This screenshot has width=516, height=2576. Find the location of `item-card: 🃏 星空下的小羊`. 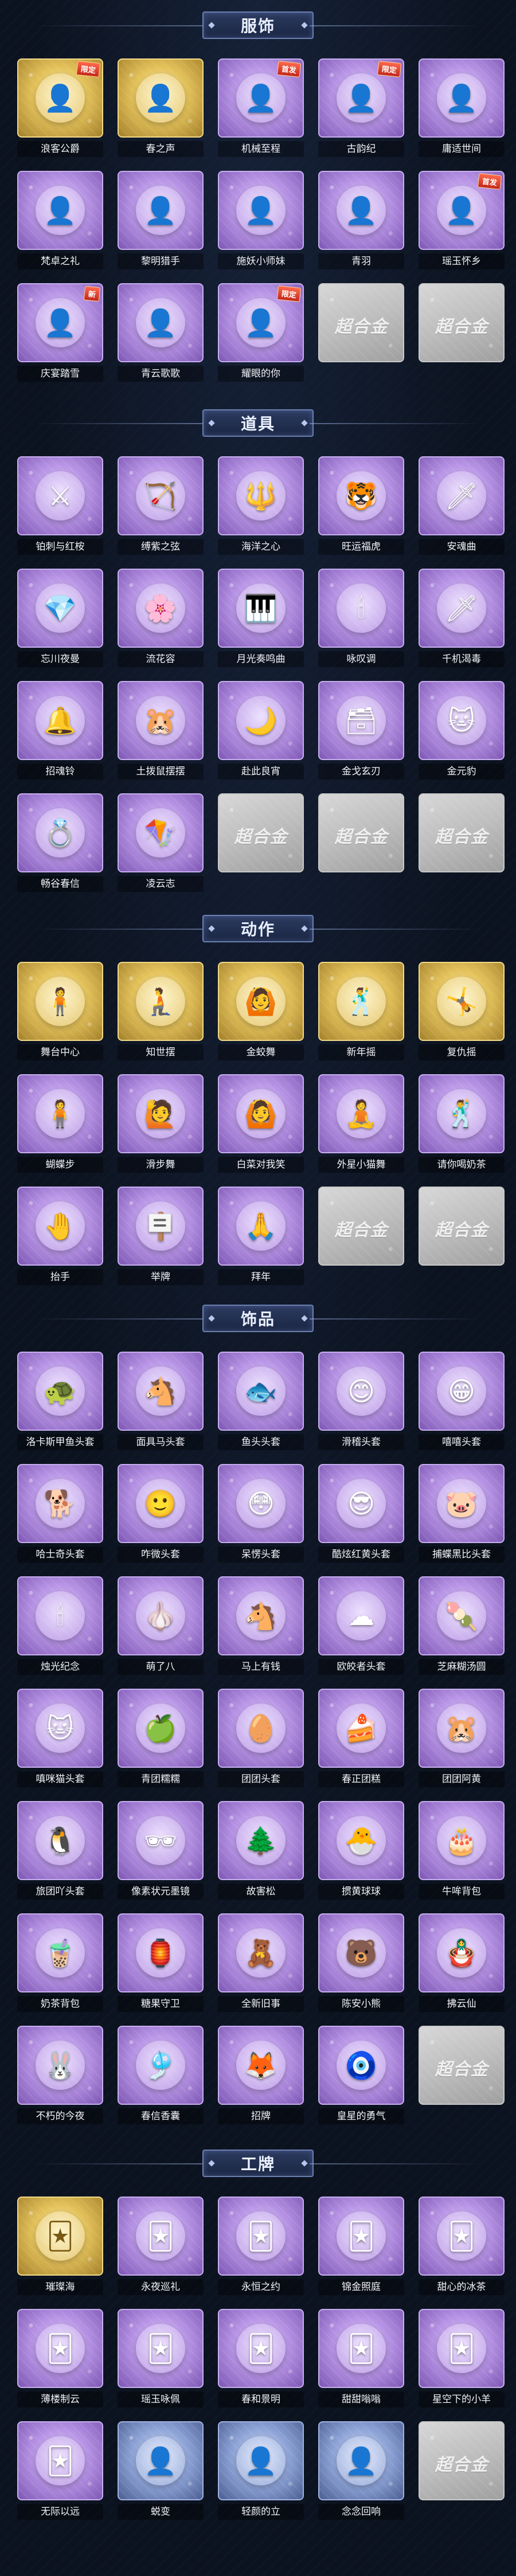

item-card: 🃏 星空下的小羊 is located at coordinates (462, 2359).